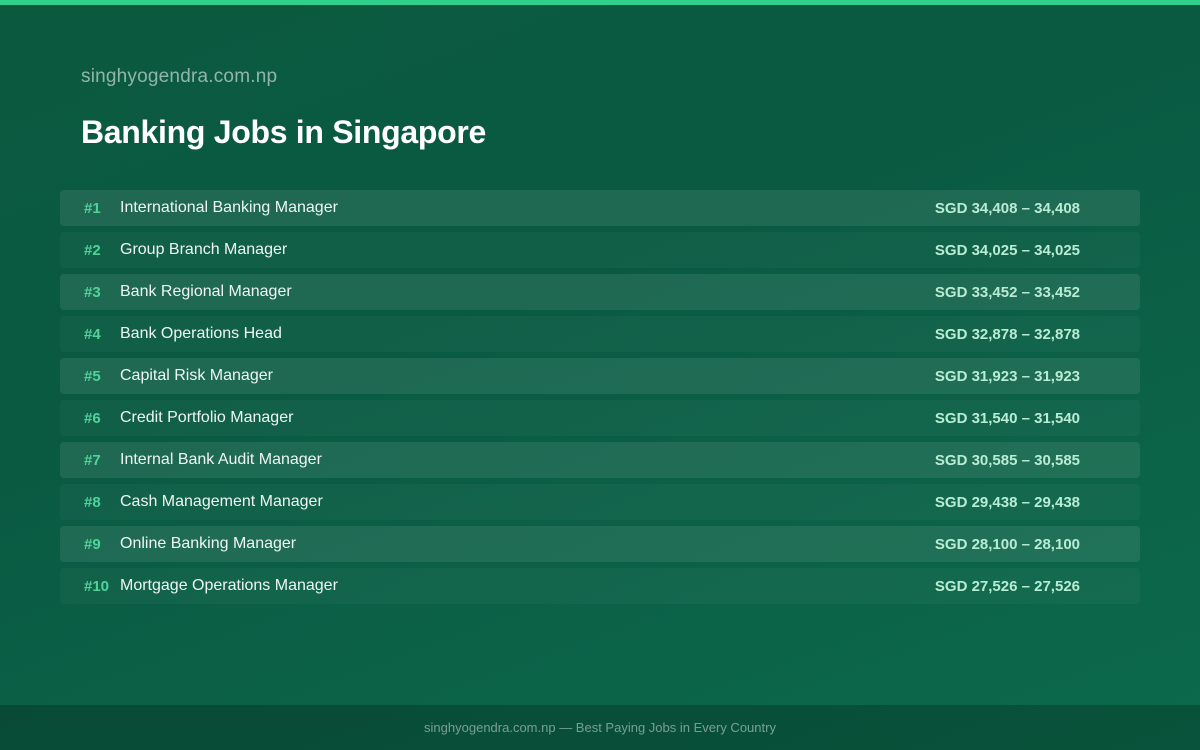 This screenshot has width=1200, height=750. I want to click on job-salary: SGD 29,438 – 29,438, so click(1007, 502).